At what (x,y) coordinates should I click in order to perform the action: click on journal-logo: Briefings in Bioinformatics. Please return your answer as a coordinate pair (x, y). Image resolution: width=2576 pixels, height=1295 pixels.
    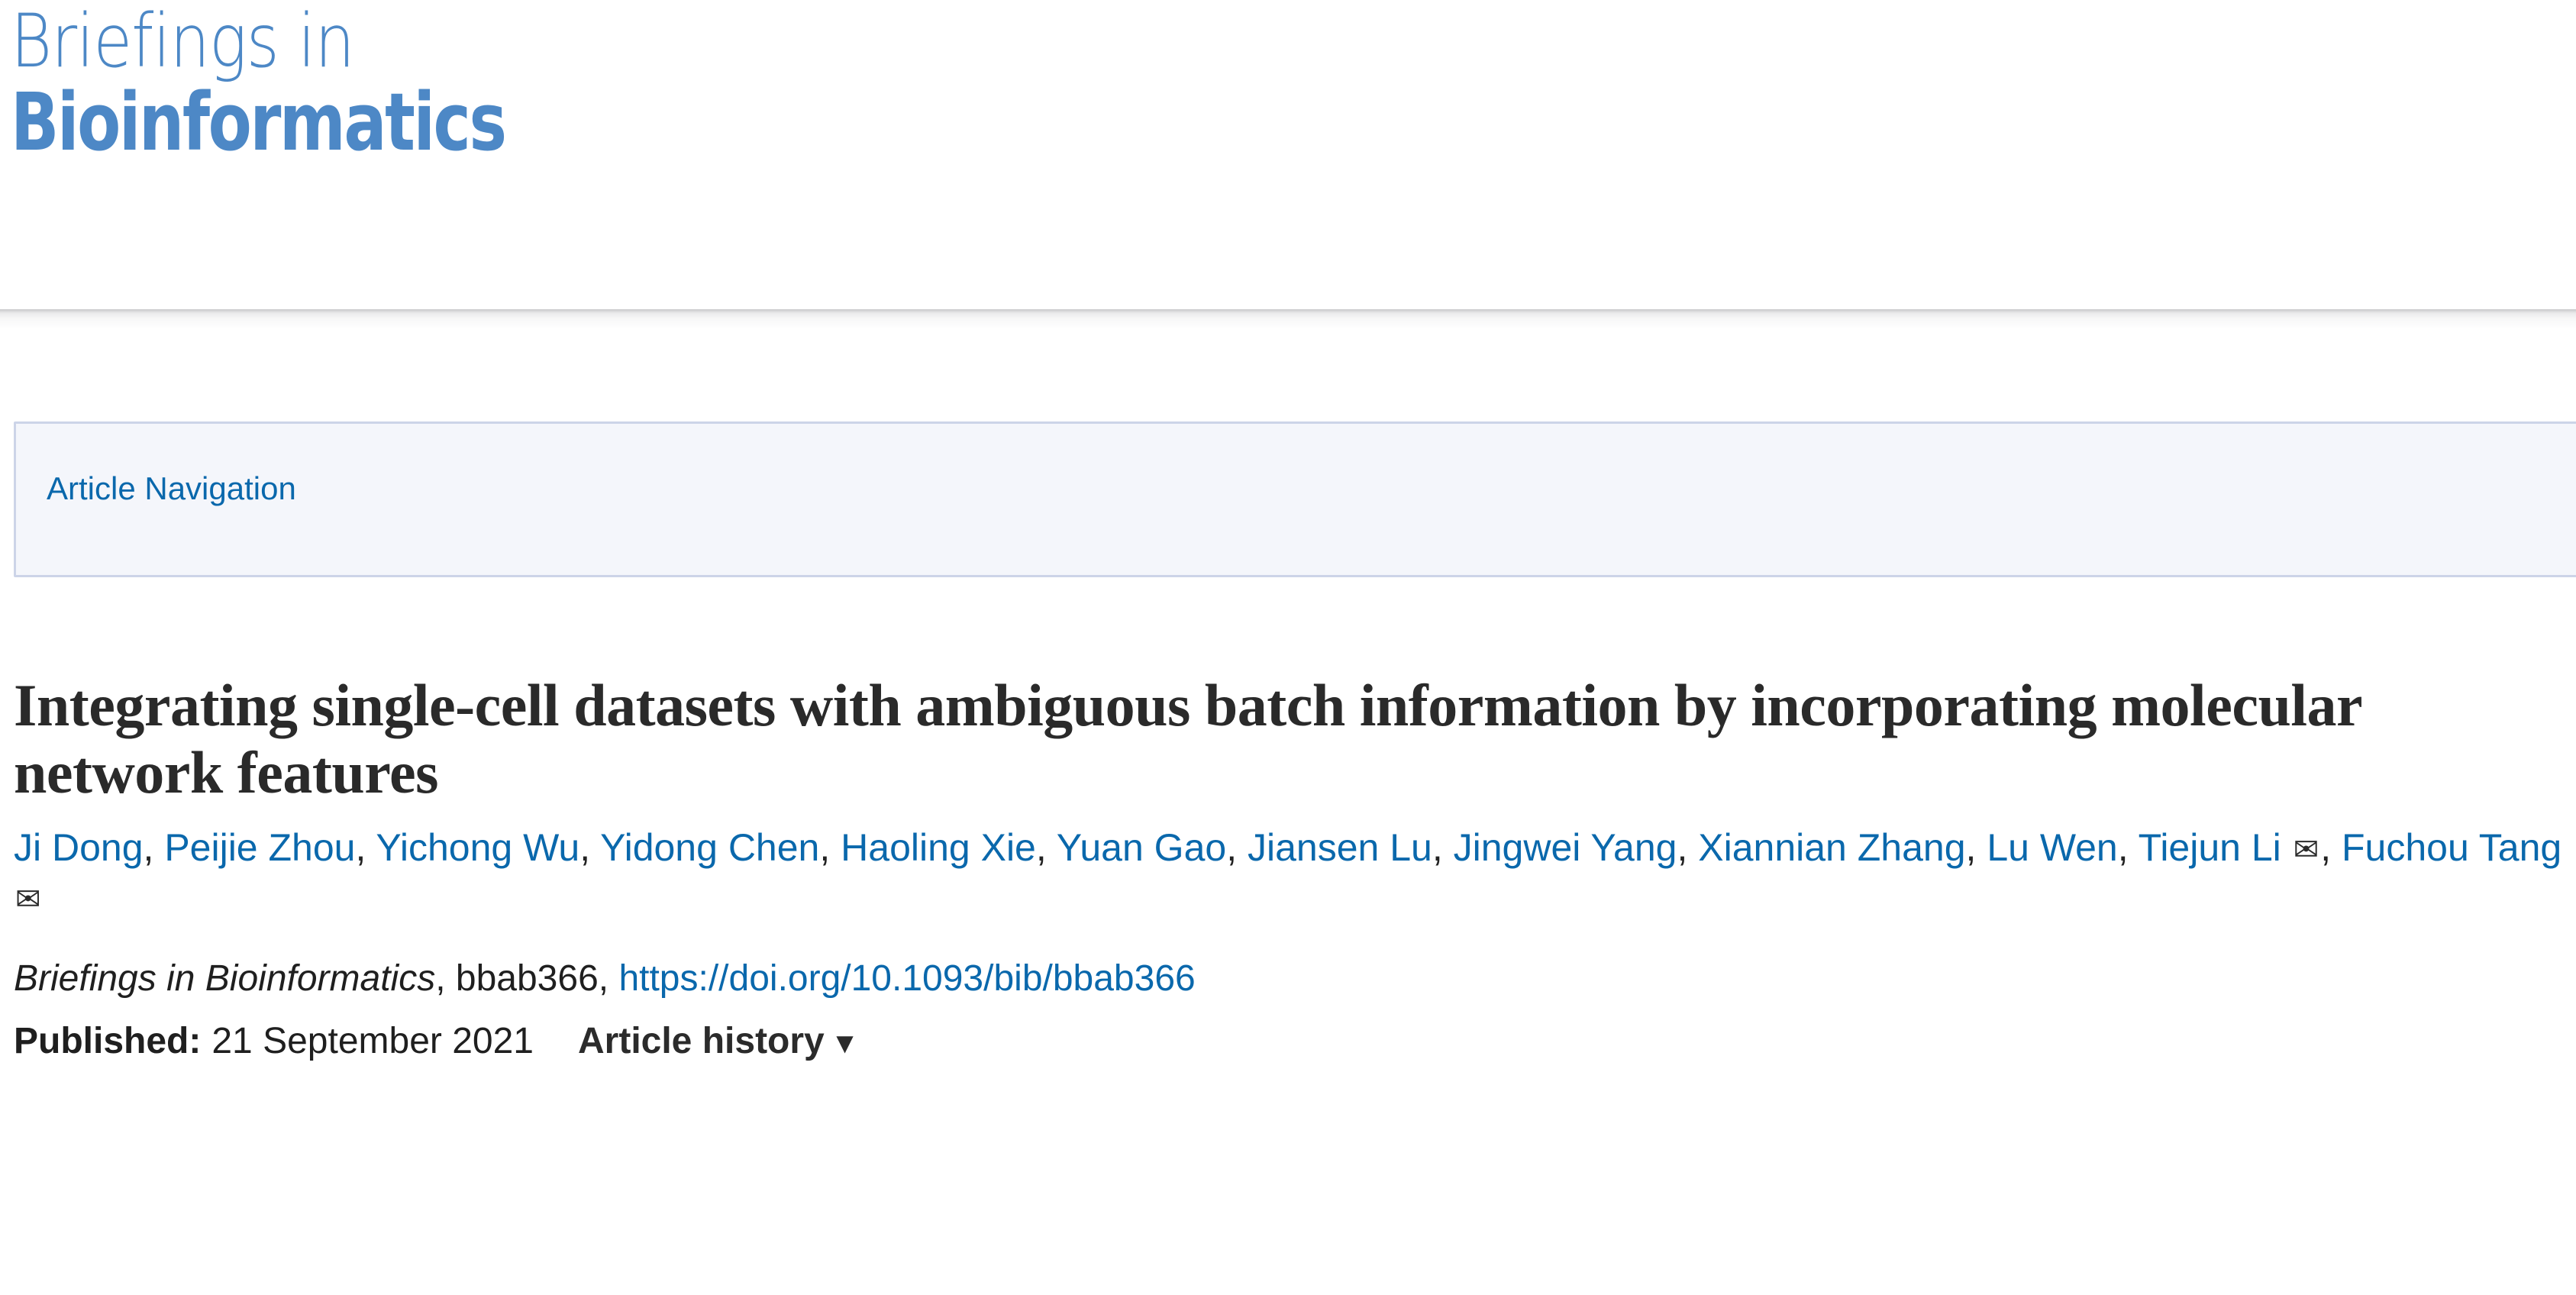
    Looking at the image, I should click on (320, 81).